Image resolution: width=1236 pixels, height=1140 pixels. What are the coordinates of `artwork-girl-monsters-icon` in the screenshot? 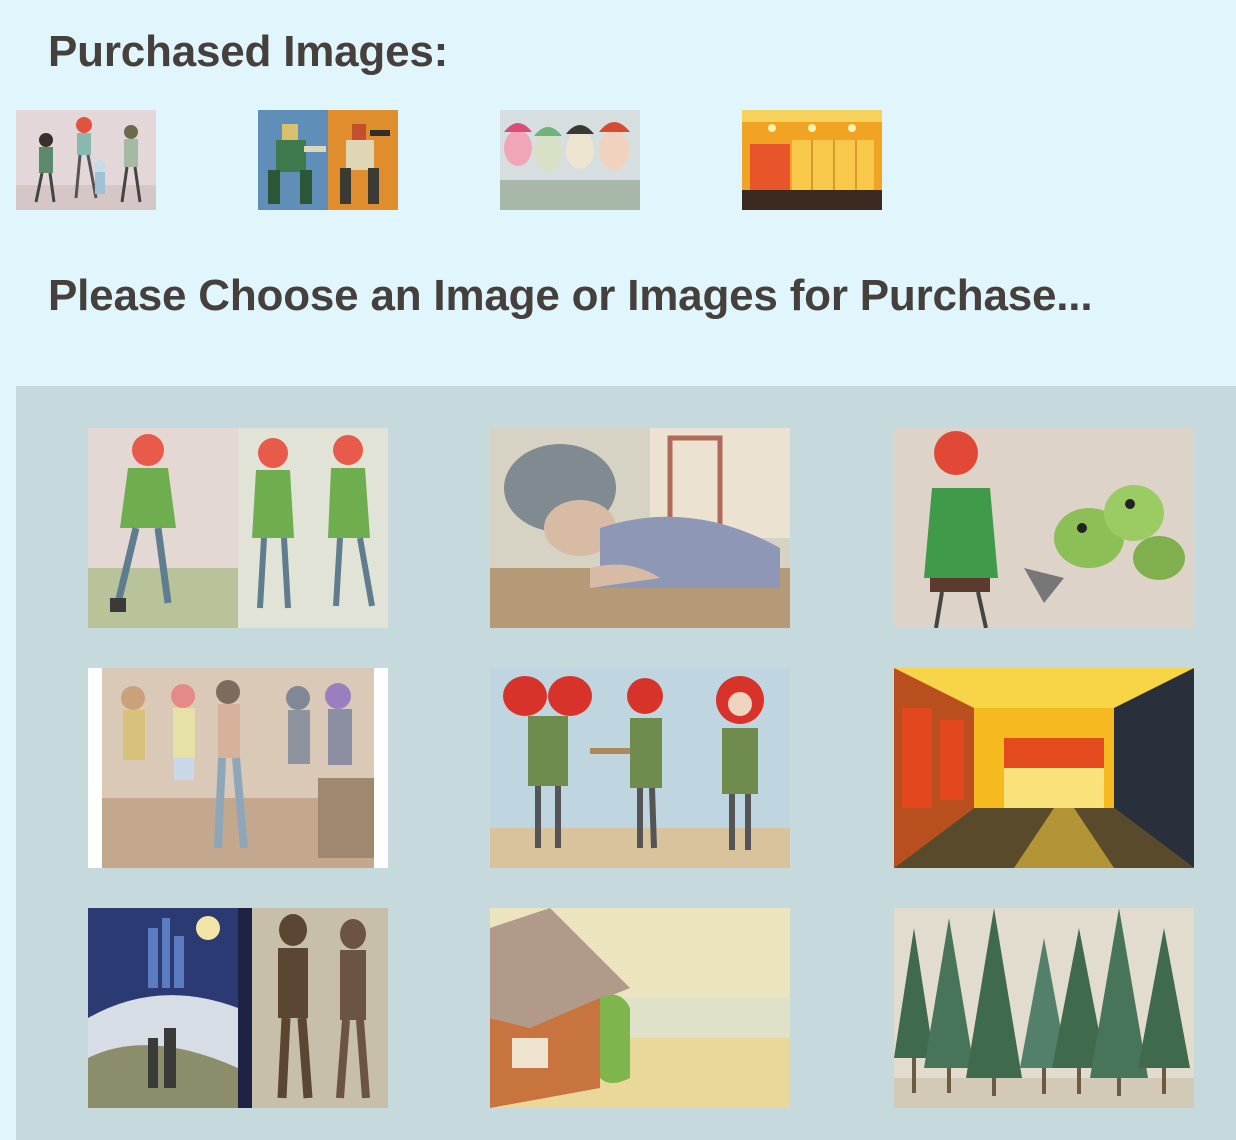 It's located at (1044, 528).